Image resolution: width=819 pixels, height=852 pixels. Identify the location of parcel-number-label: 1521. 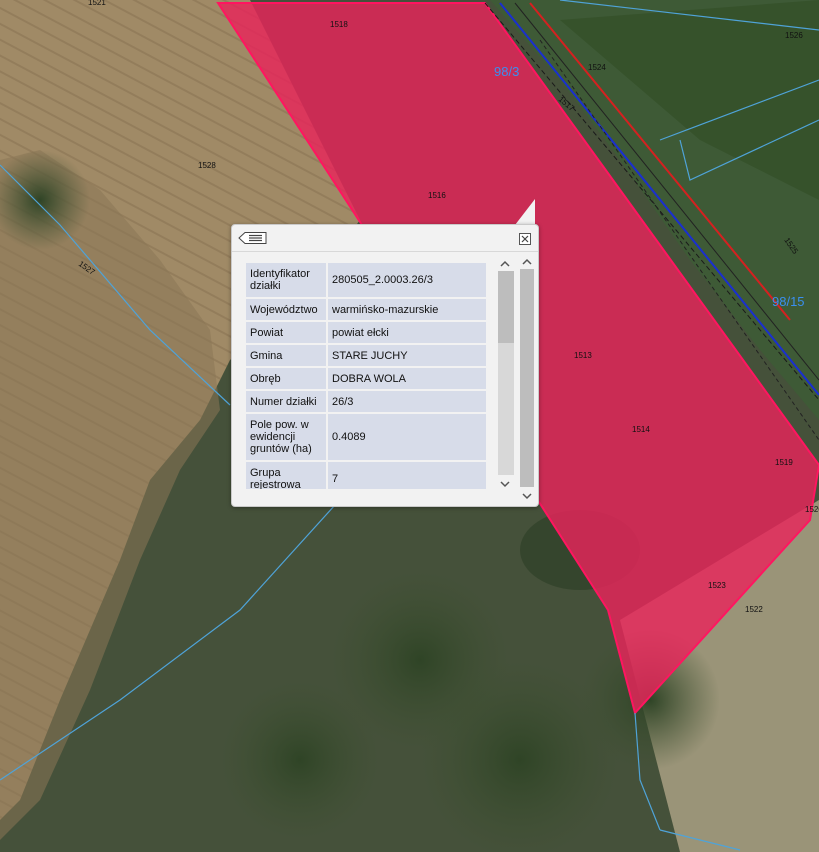
(97, 3).